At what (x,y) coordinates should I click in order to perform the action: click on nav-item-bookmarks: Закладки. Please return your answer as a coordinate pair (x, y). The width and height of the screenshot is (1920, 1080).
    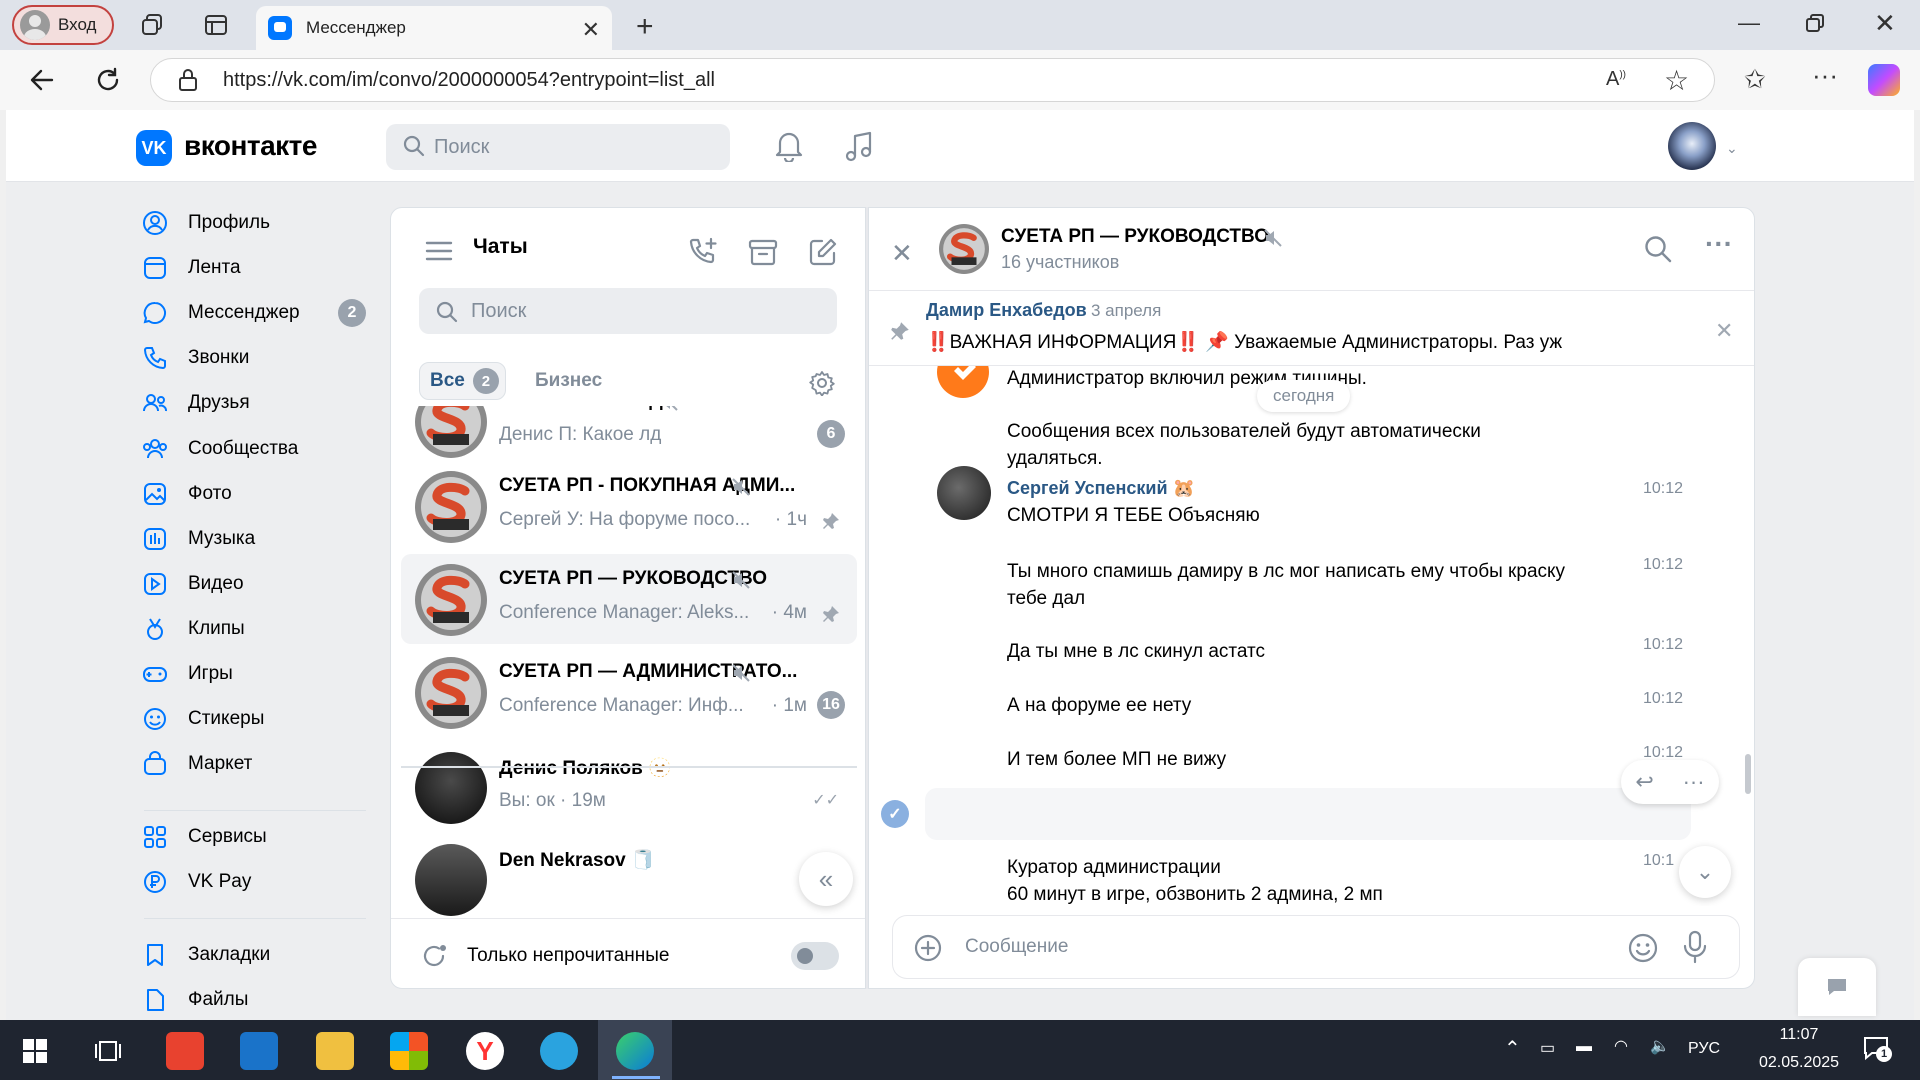
    Looking at the image, I should click on (257, 955).